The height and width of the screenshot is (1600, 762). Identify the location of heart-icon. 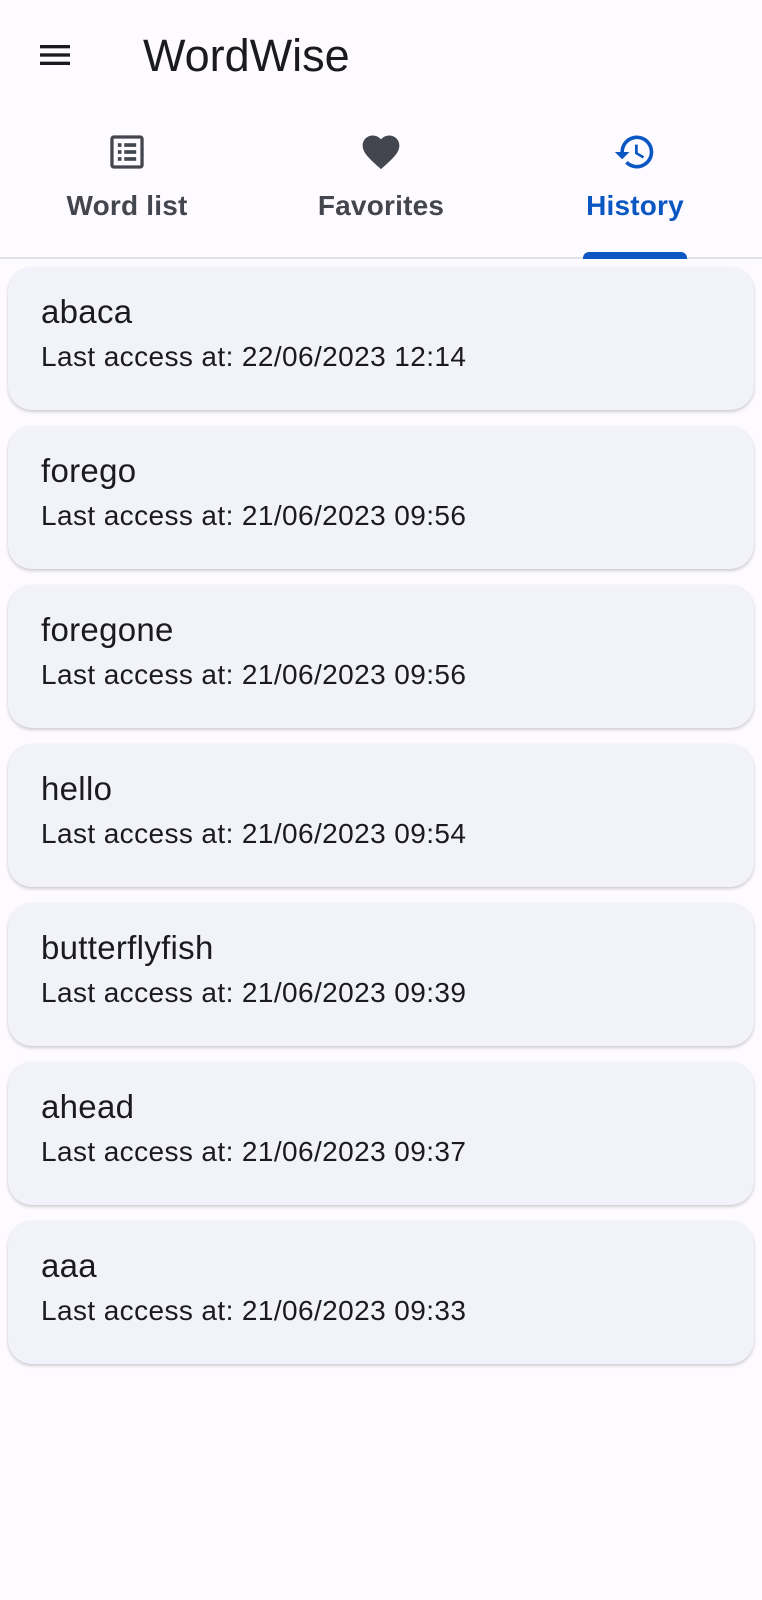
(381, 152).